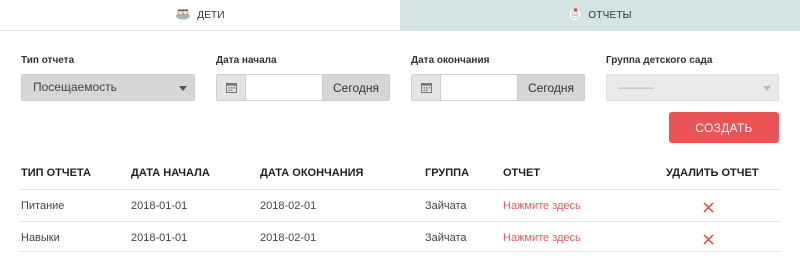 The image size is (800, 274). Describe the element at coordinates (712, 173) in the screenshot. I see `col-delete: УДАЛИТЬ ОТЧЕТ` at that location.